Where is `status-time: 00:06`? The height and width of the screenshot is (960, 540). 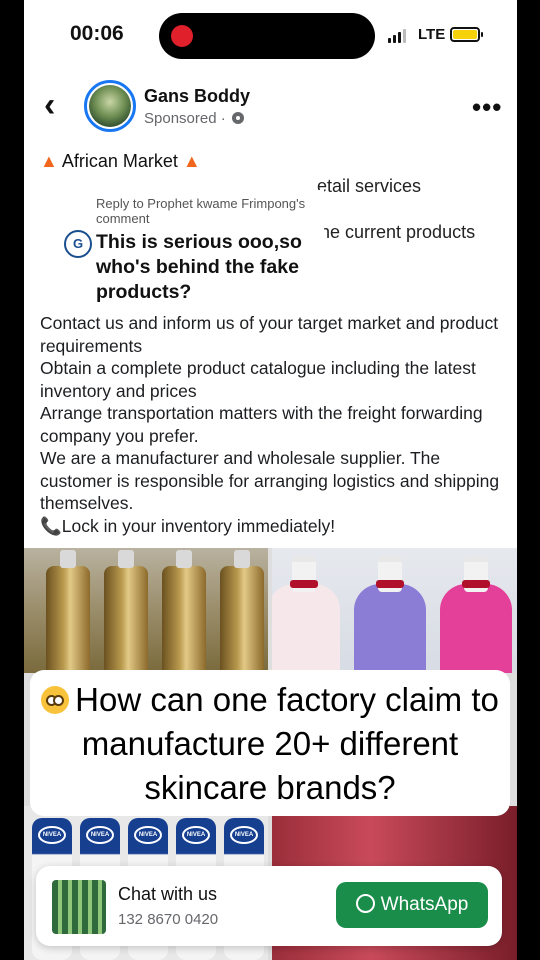
status-time: 00:06 is located at coordinates (97, 33).